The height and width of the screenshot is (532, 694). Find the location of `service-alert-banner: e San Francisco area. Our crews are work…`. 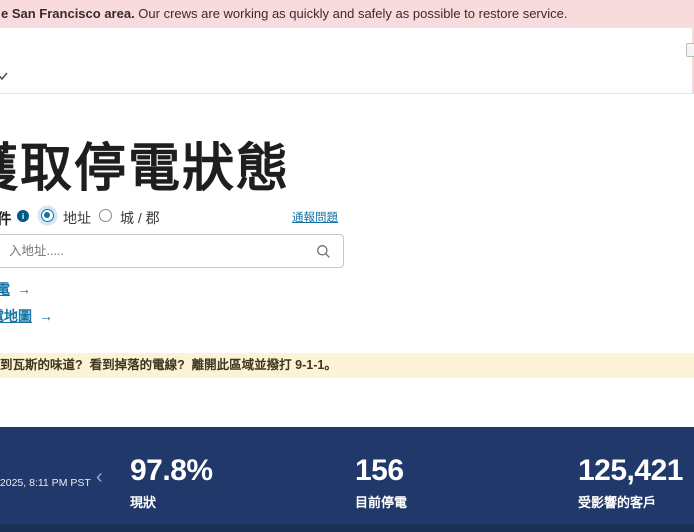

service-alert-banner: e San Francisco area. Our crews are work… is located at coordinates (347, 14).